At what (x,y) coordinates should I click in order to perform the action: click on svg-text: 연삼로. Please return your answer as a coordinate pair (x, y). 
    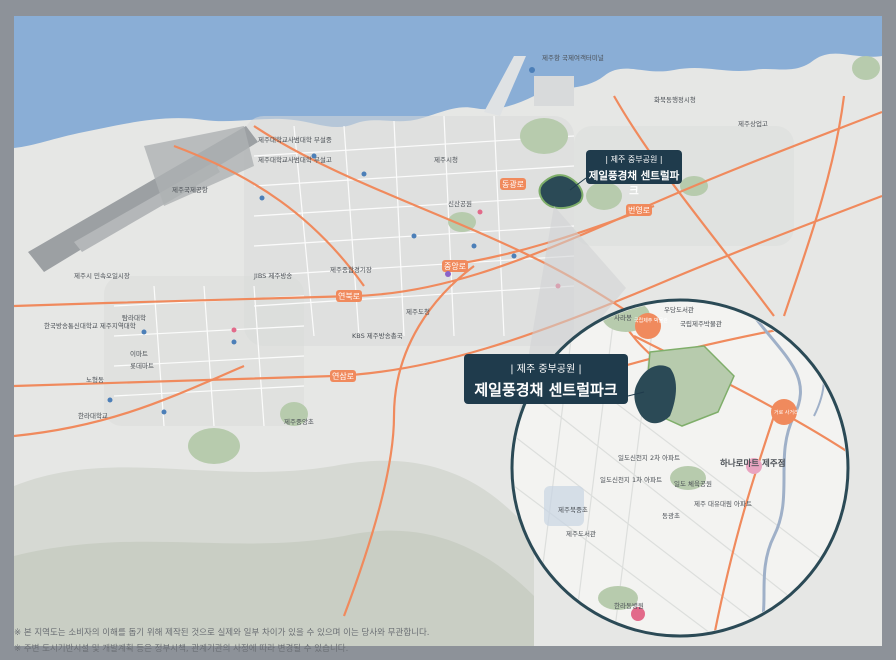
    Looking at the image, I should click on (343, 376).